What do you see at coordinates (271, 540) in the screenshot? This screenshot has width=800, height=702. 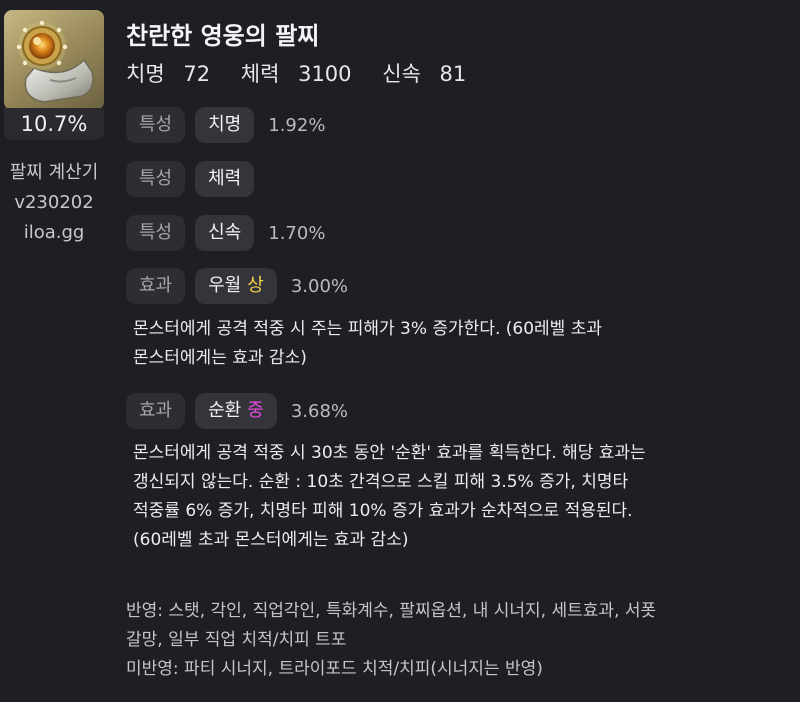 I see `description-line: (60레벨 초과 몬스터에게는 효과 감소)` at bounding box center [271, 540].